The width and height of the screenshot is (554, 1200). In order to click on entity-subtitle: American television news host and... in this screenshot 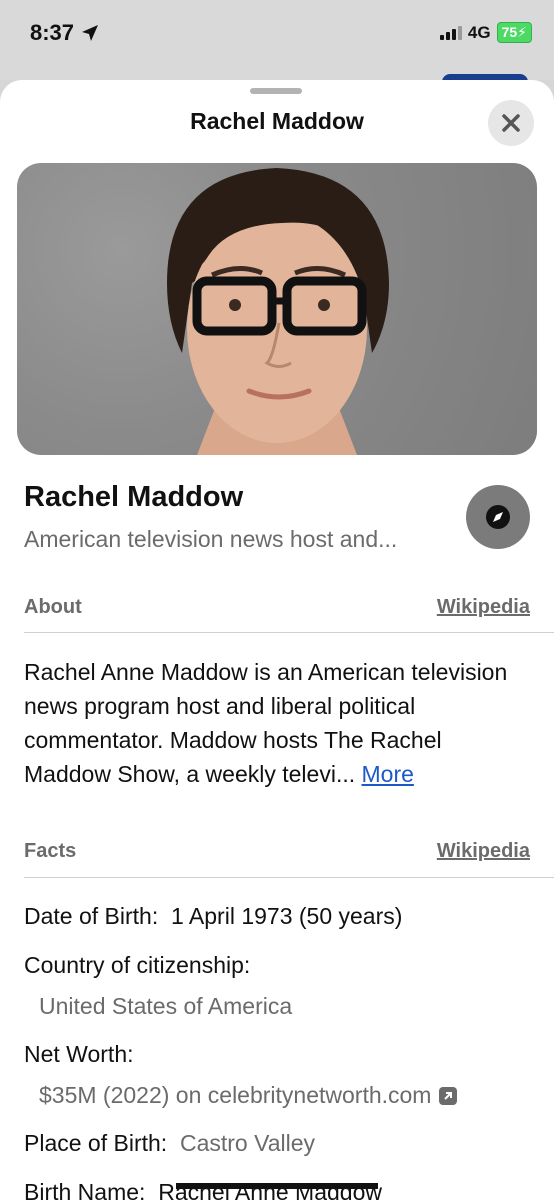, I will do `click(211, 539)`.